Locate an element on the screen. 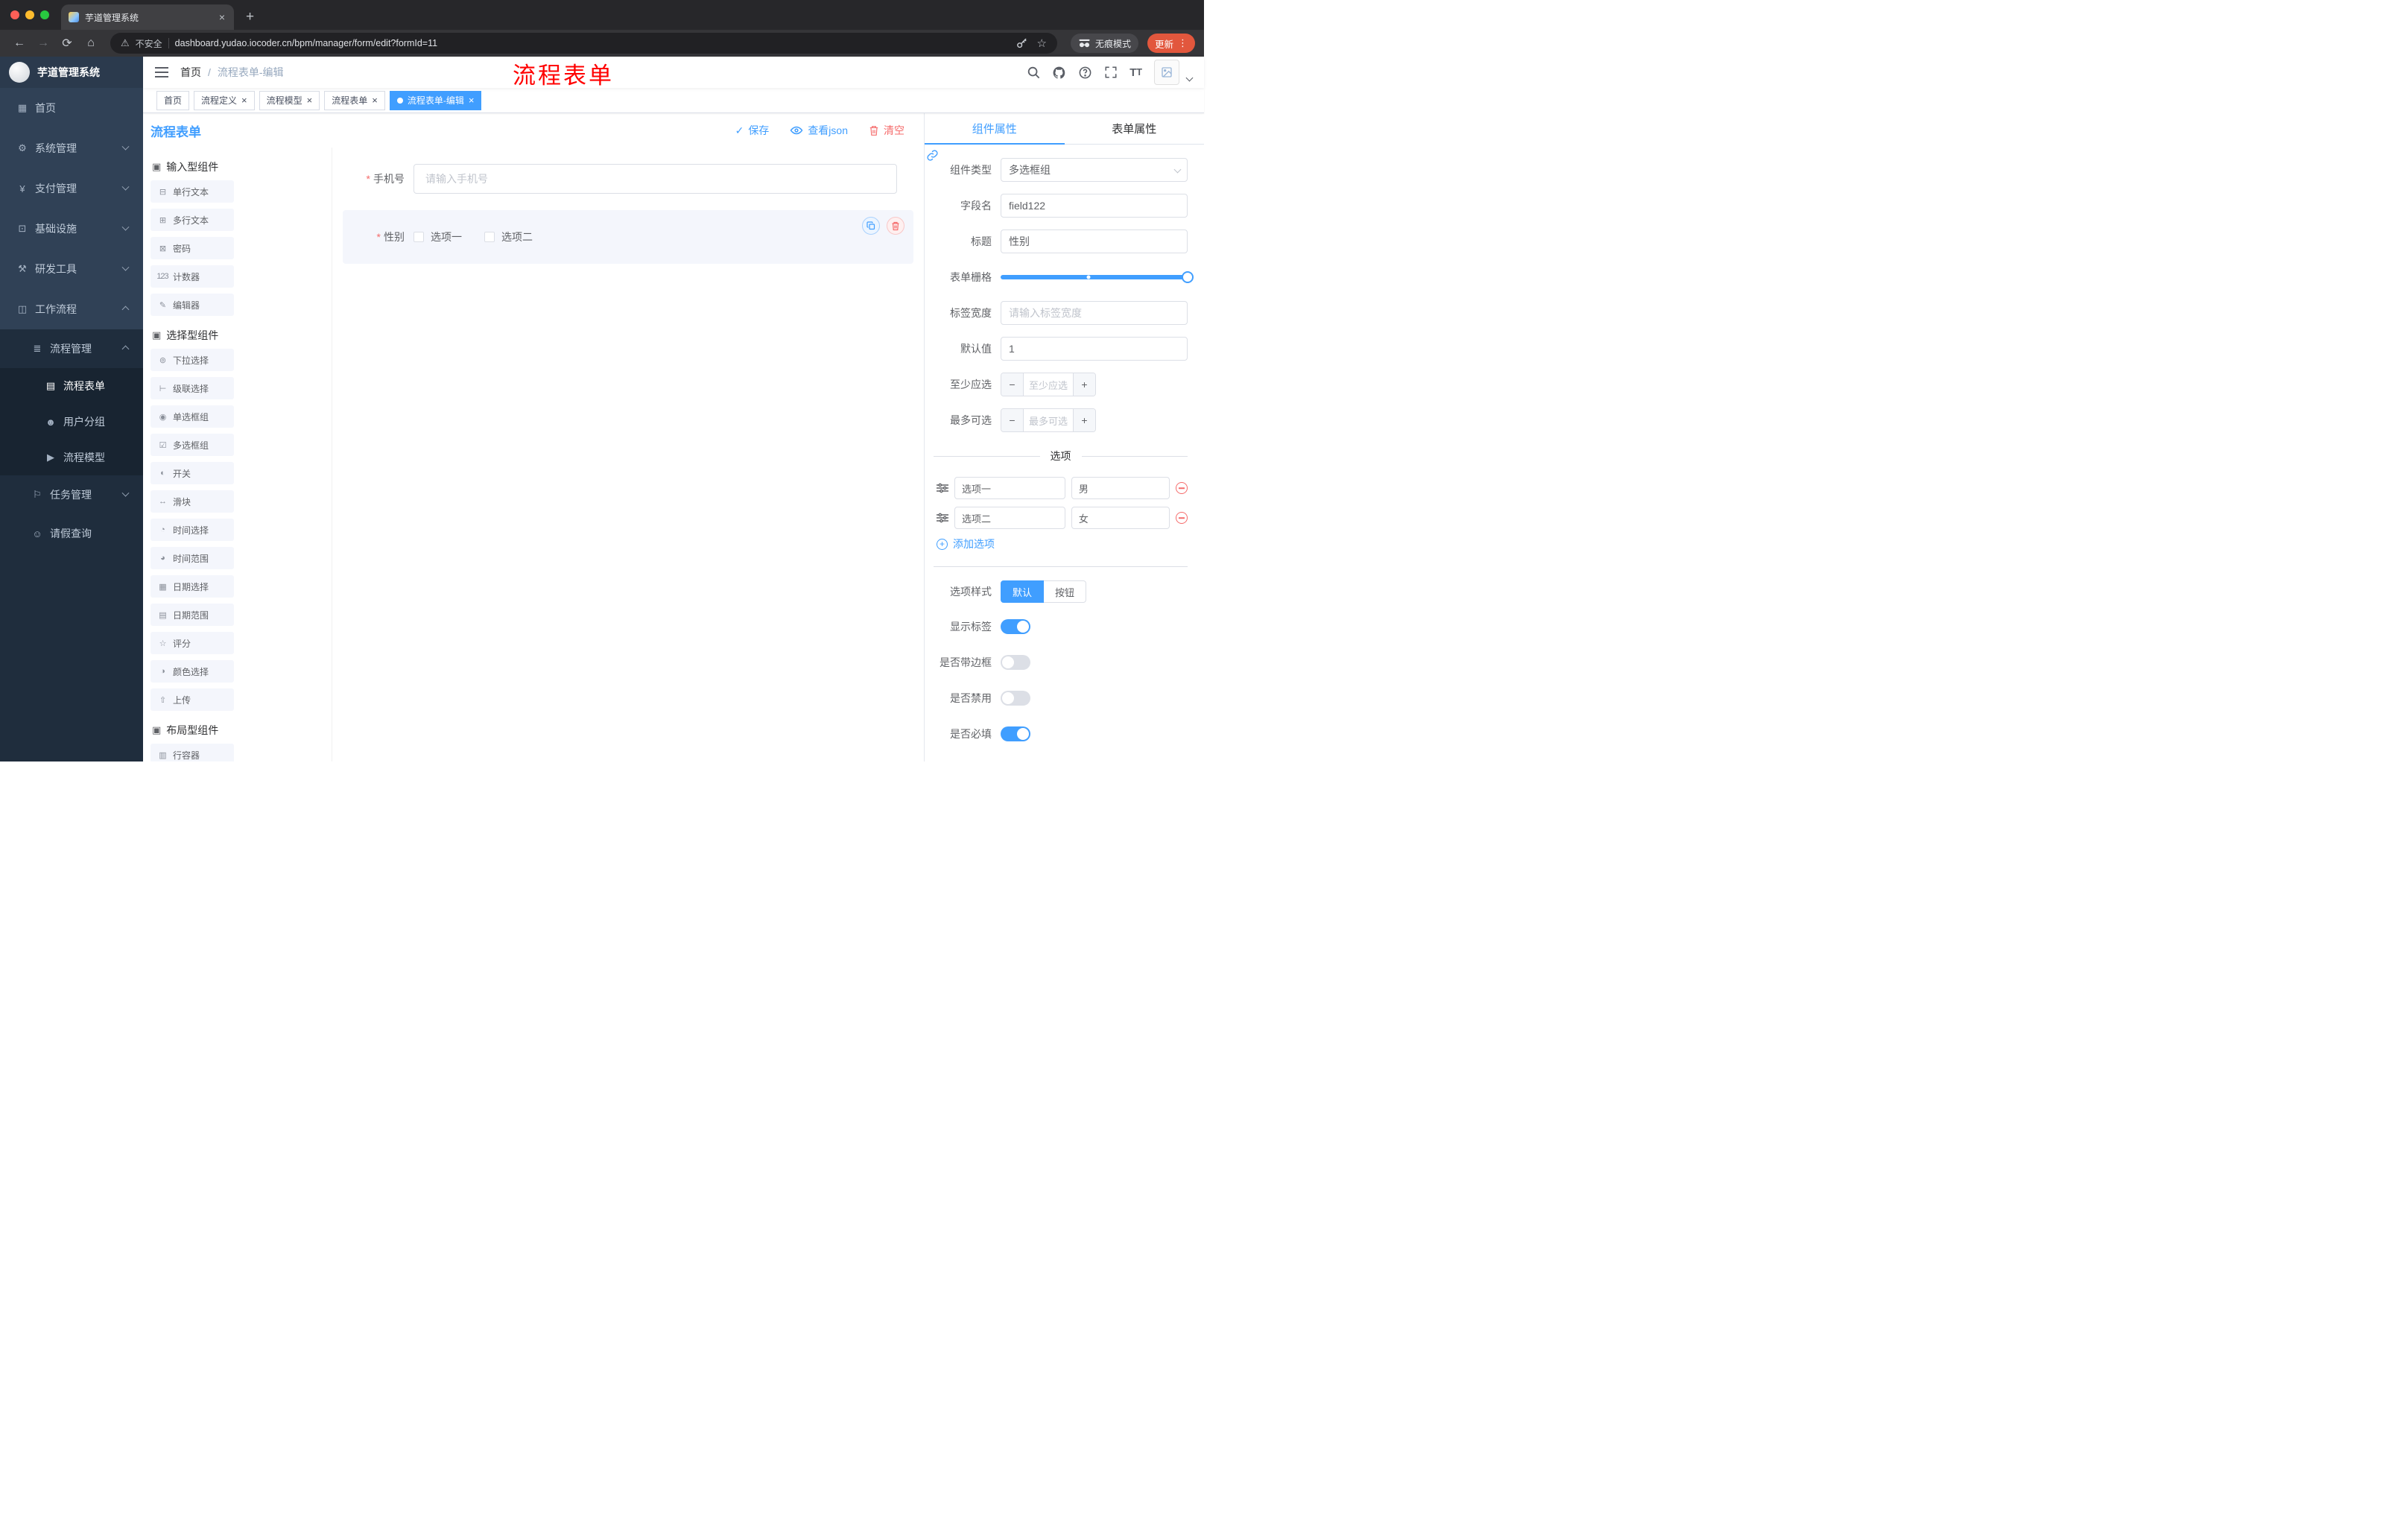  sidebar-item-user-group: ☻ 用户分组 is located at coordinates (71, 422).